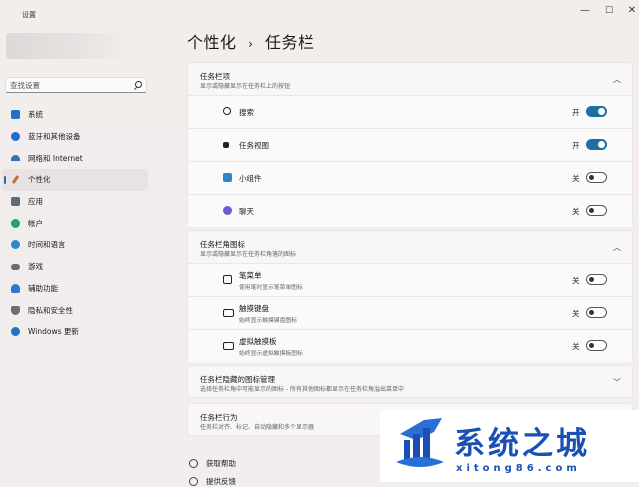 This screenshot has height=487, width=639. I want to click on section-header: 任务栏项 显示或隐藏显示在任务栏上的按钮 ︿, so click(410, 79).